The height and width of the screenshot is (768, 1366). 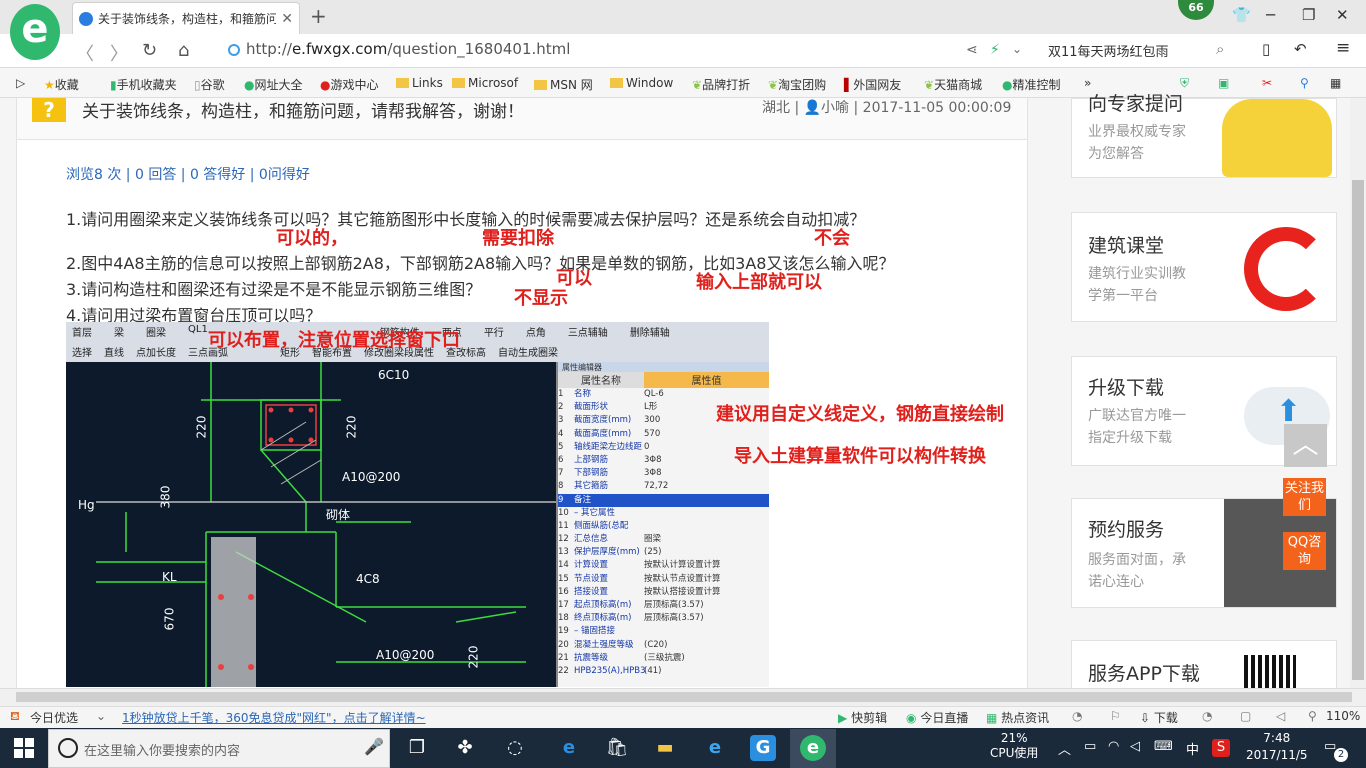 I want to click on property-row: 19 – 锚固搭接, so click(x=663, y=631).